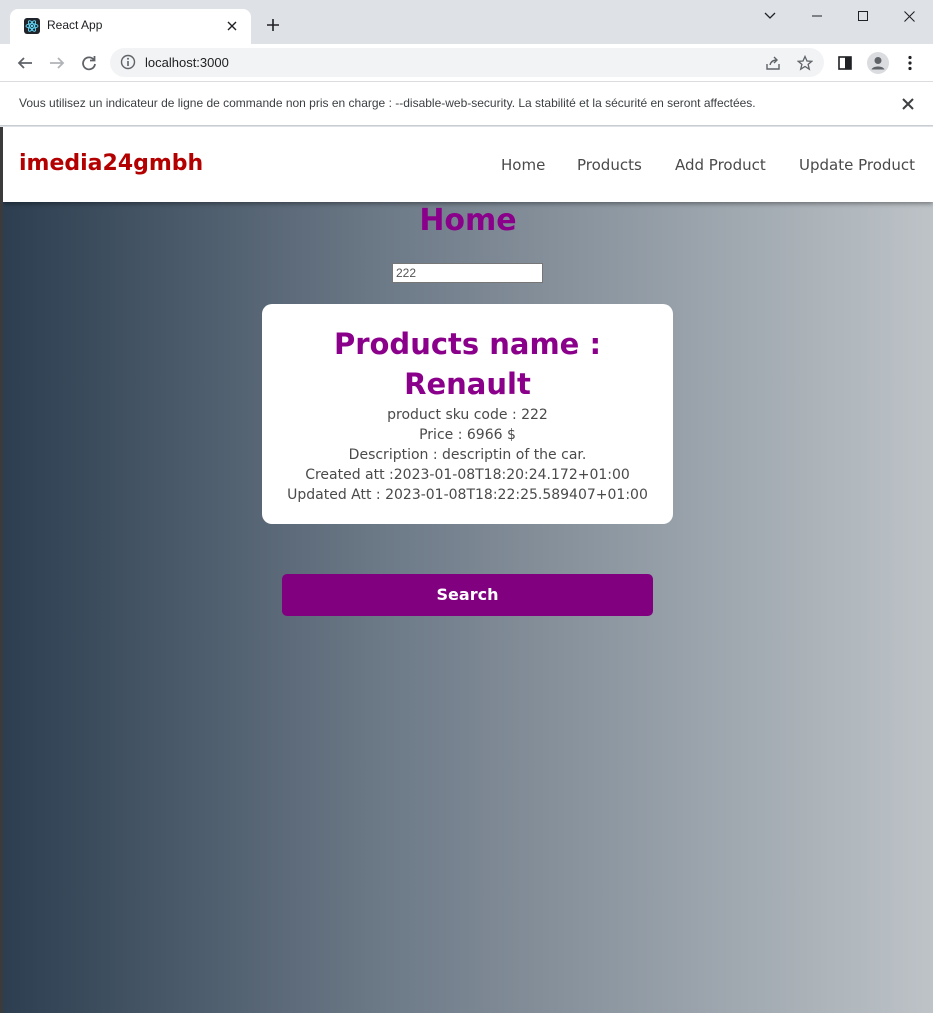 This screenshot has height=1013, width=933. I want to click on share-icon, so click(773, 63).